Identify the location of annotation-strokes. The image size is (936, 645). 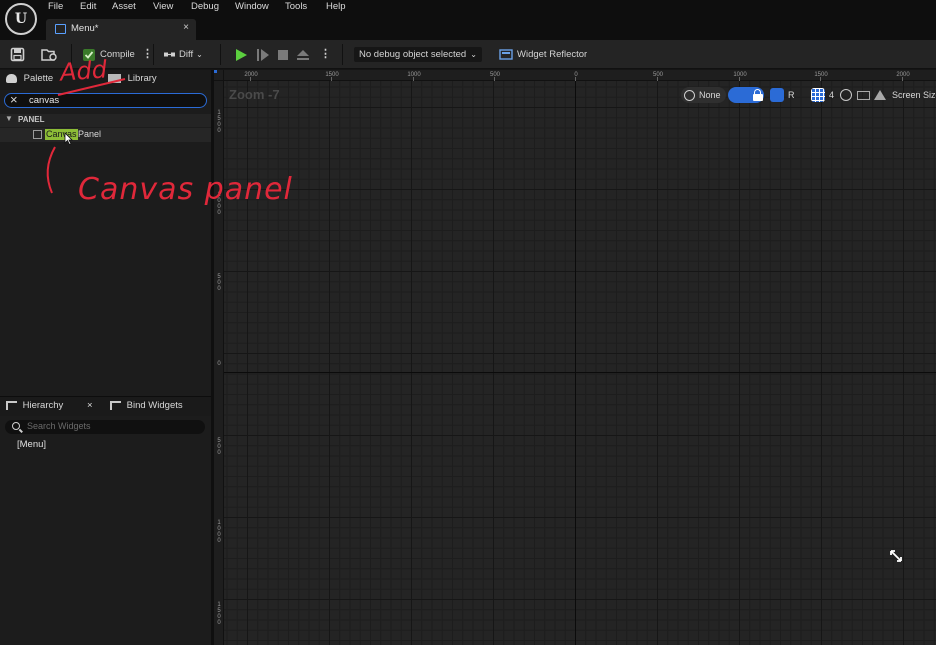
(86, 136).